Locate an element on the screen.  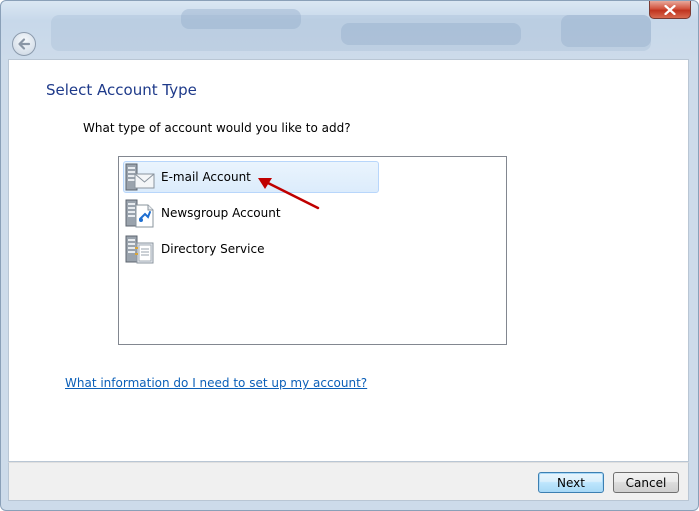
close-button is located at coordinates (670, 10).